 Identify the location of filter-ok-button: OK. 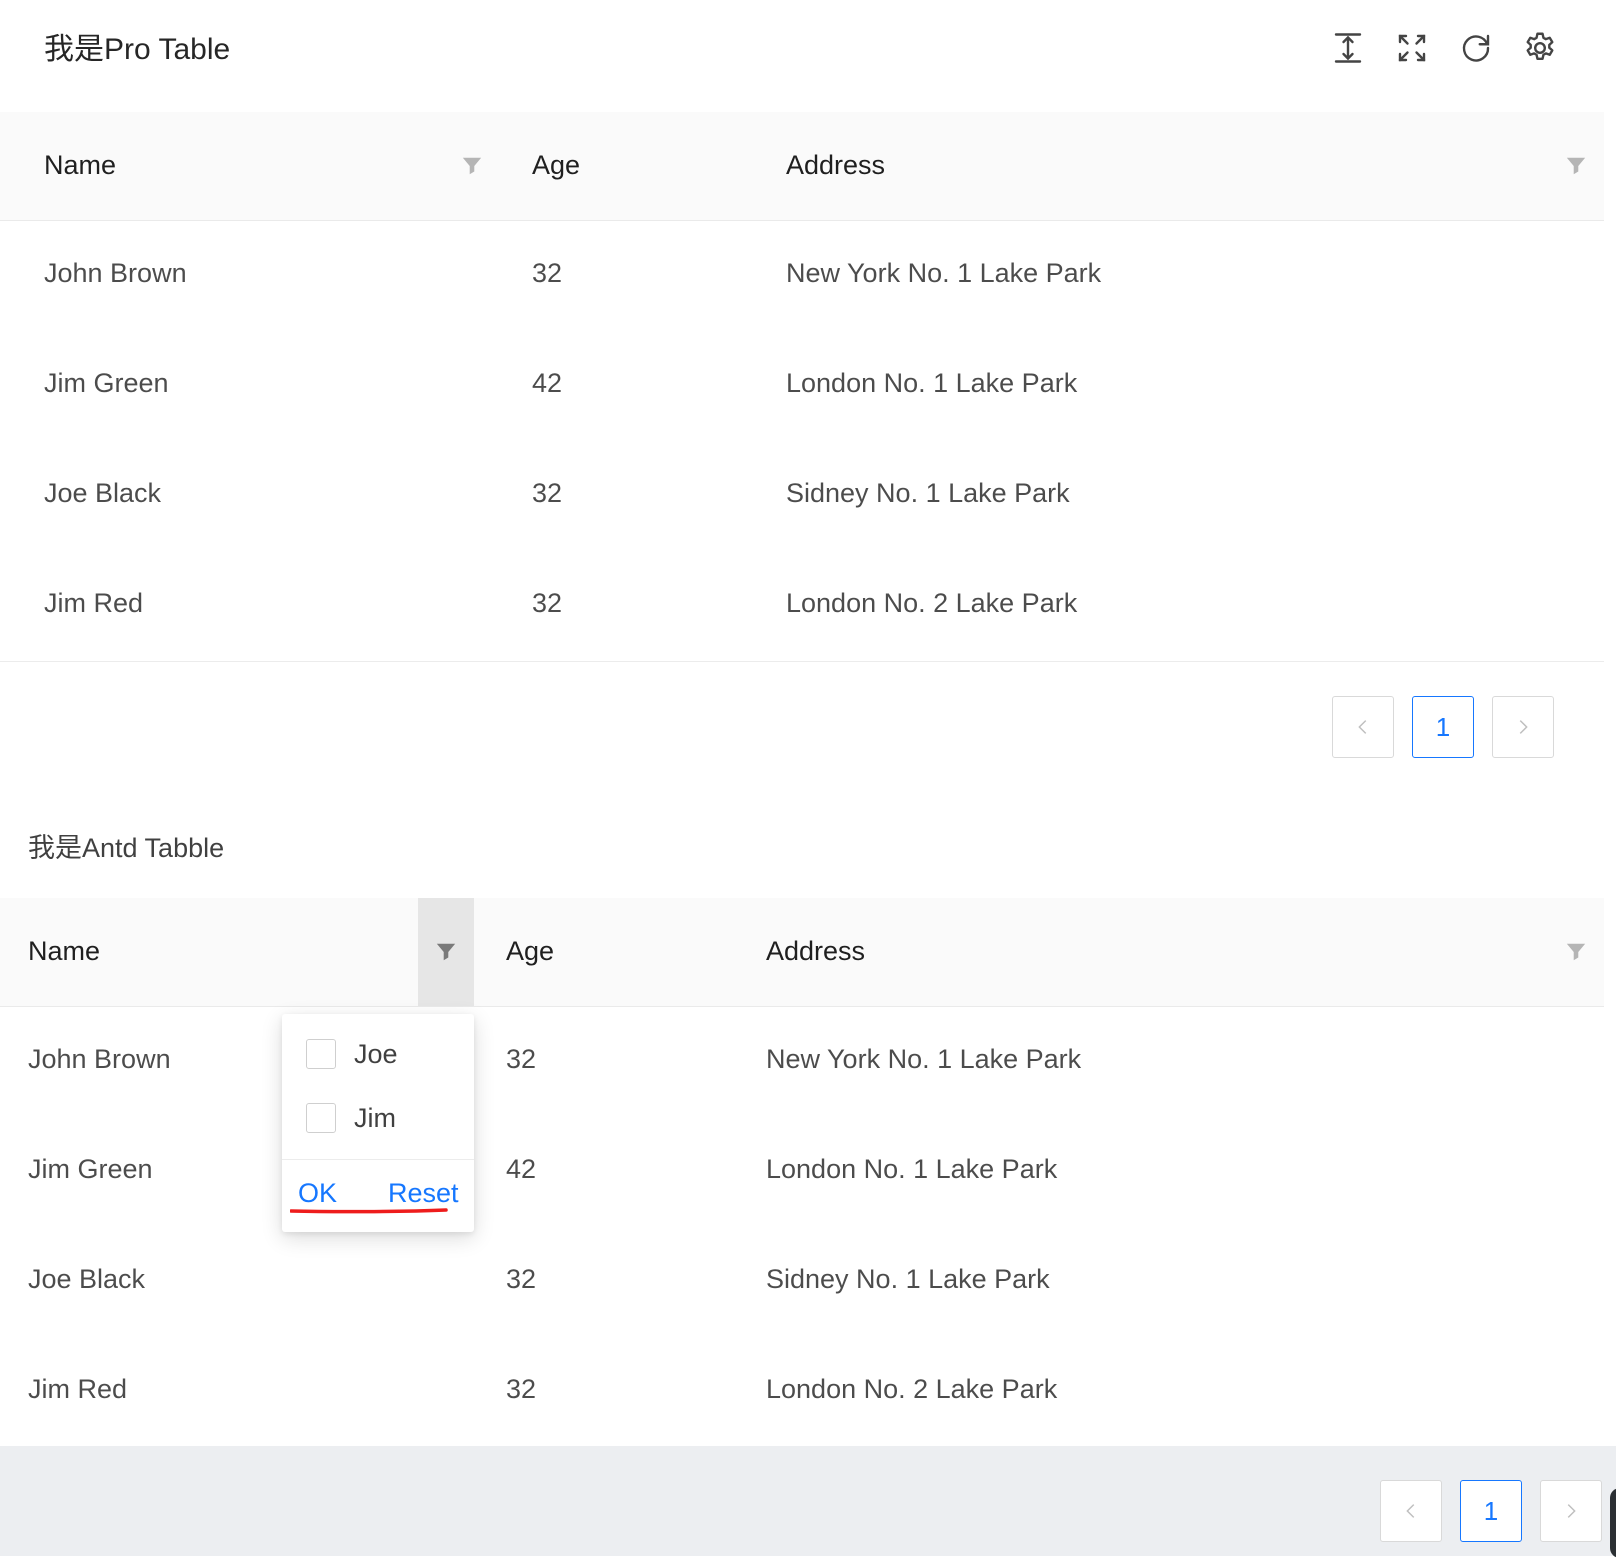
(317, 1193).